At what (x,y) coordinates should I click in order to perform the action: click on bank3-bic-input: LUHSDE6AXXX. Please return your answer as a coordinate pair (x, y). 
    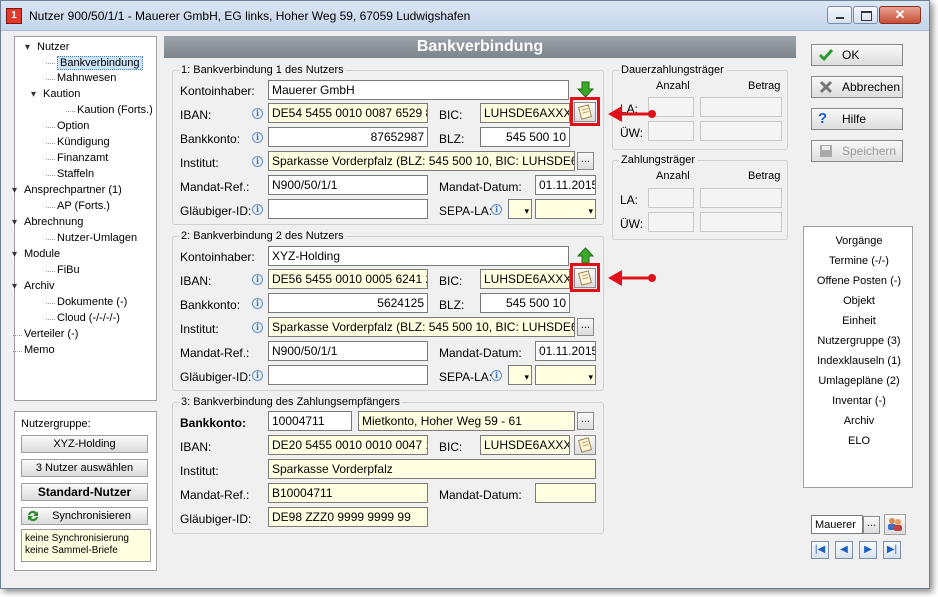
    Looking at the image, I should click on (525, 445).